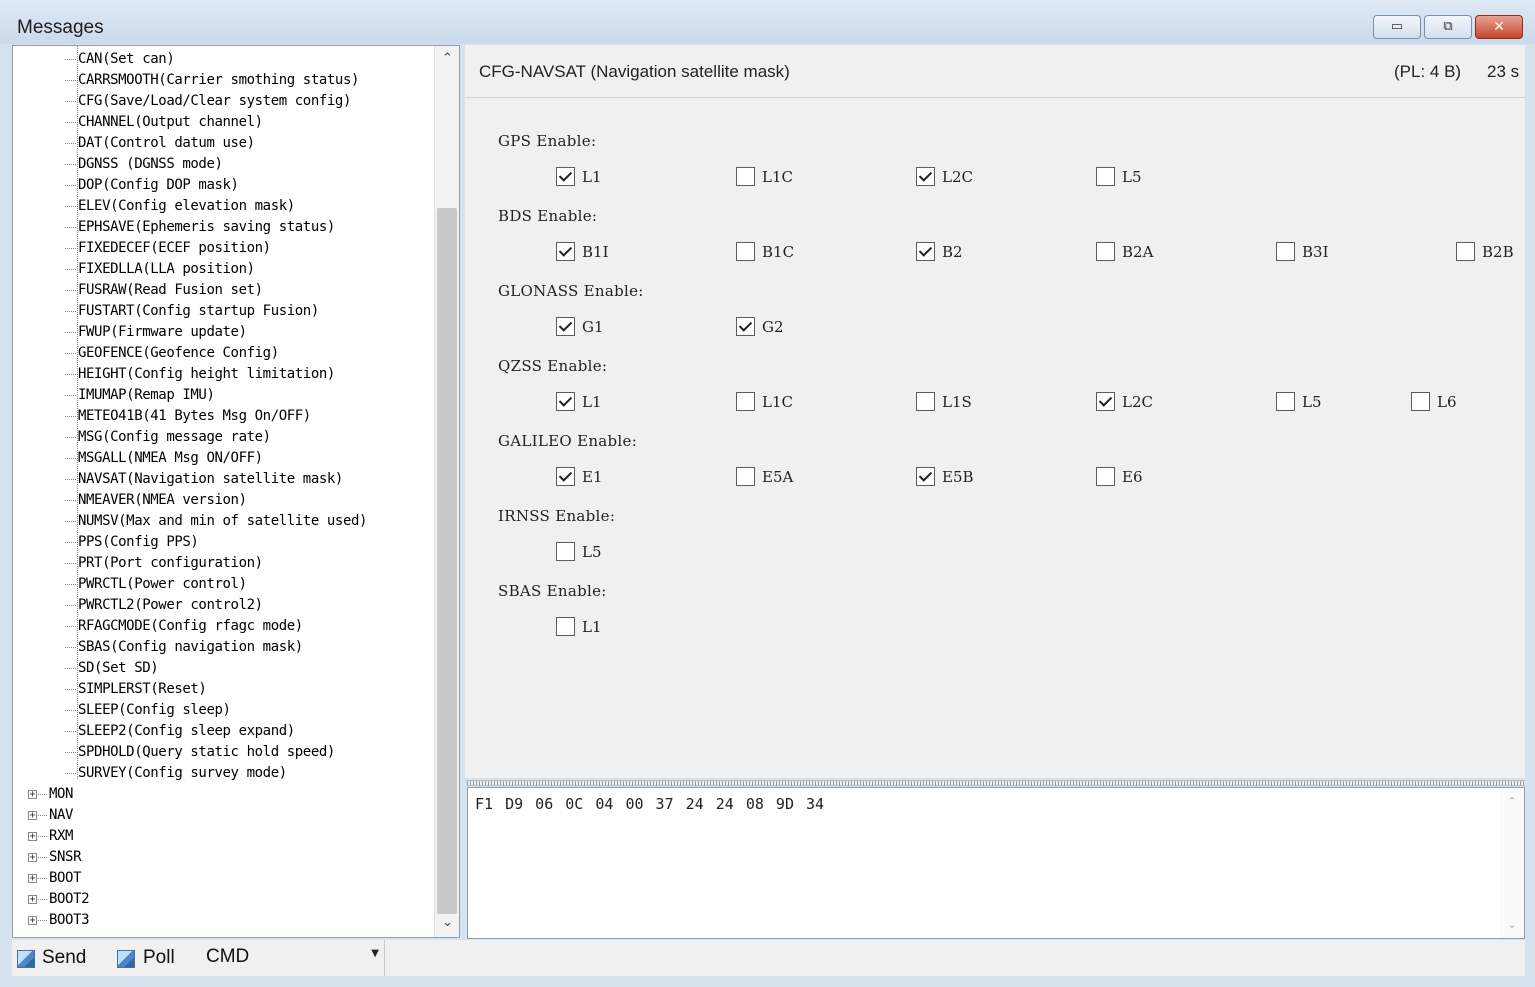 The image size is (1535, 987). Describe the element at coordinates (166, 269) in the screenshot. I see `tree-item: FIXEDLLA(LLA position)` at that location.